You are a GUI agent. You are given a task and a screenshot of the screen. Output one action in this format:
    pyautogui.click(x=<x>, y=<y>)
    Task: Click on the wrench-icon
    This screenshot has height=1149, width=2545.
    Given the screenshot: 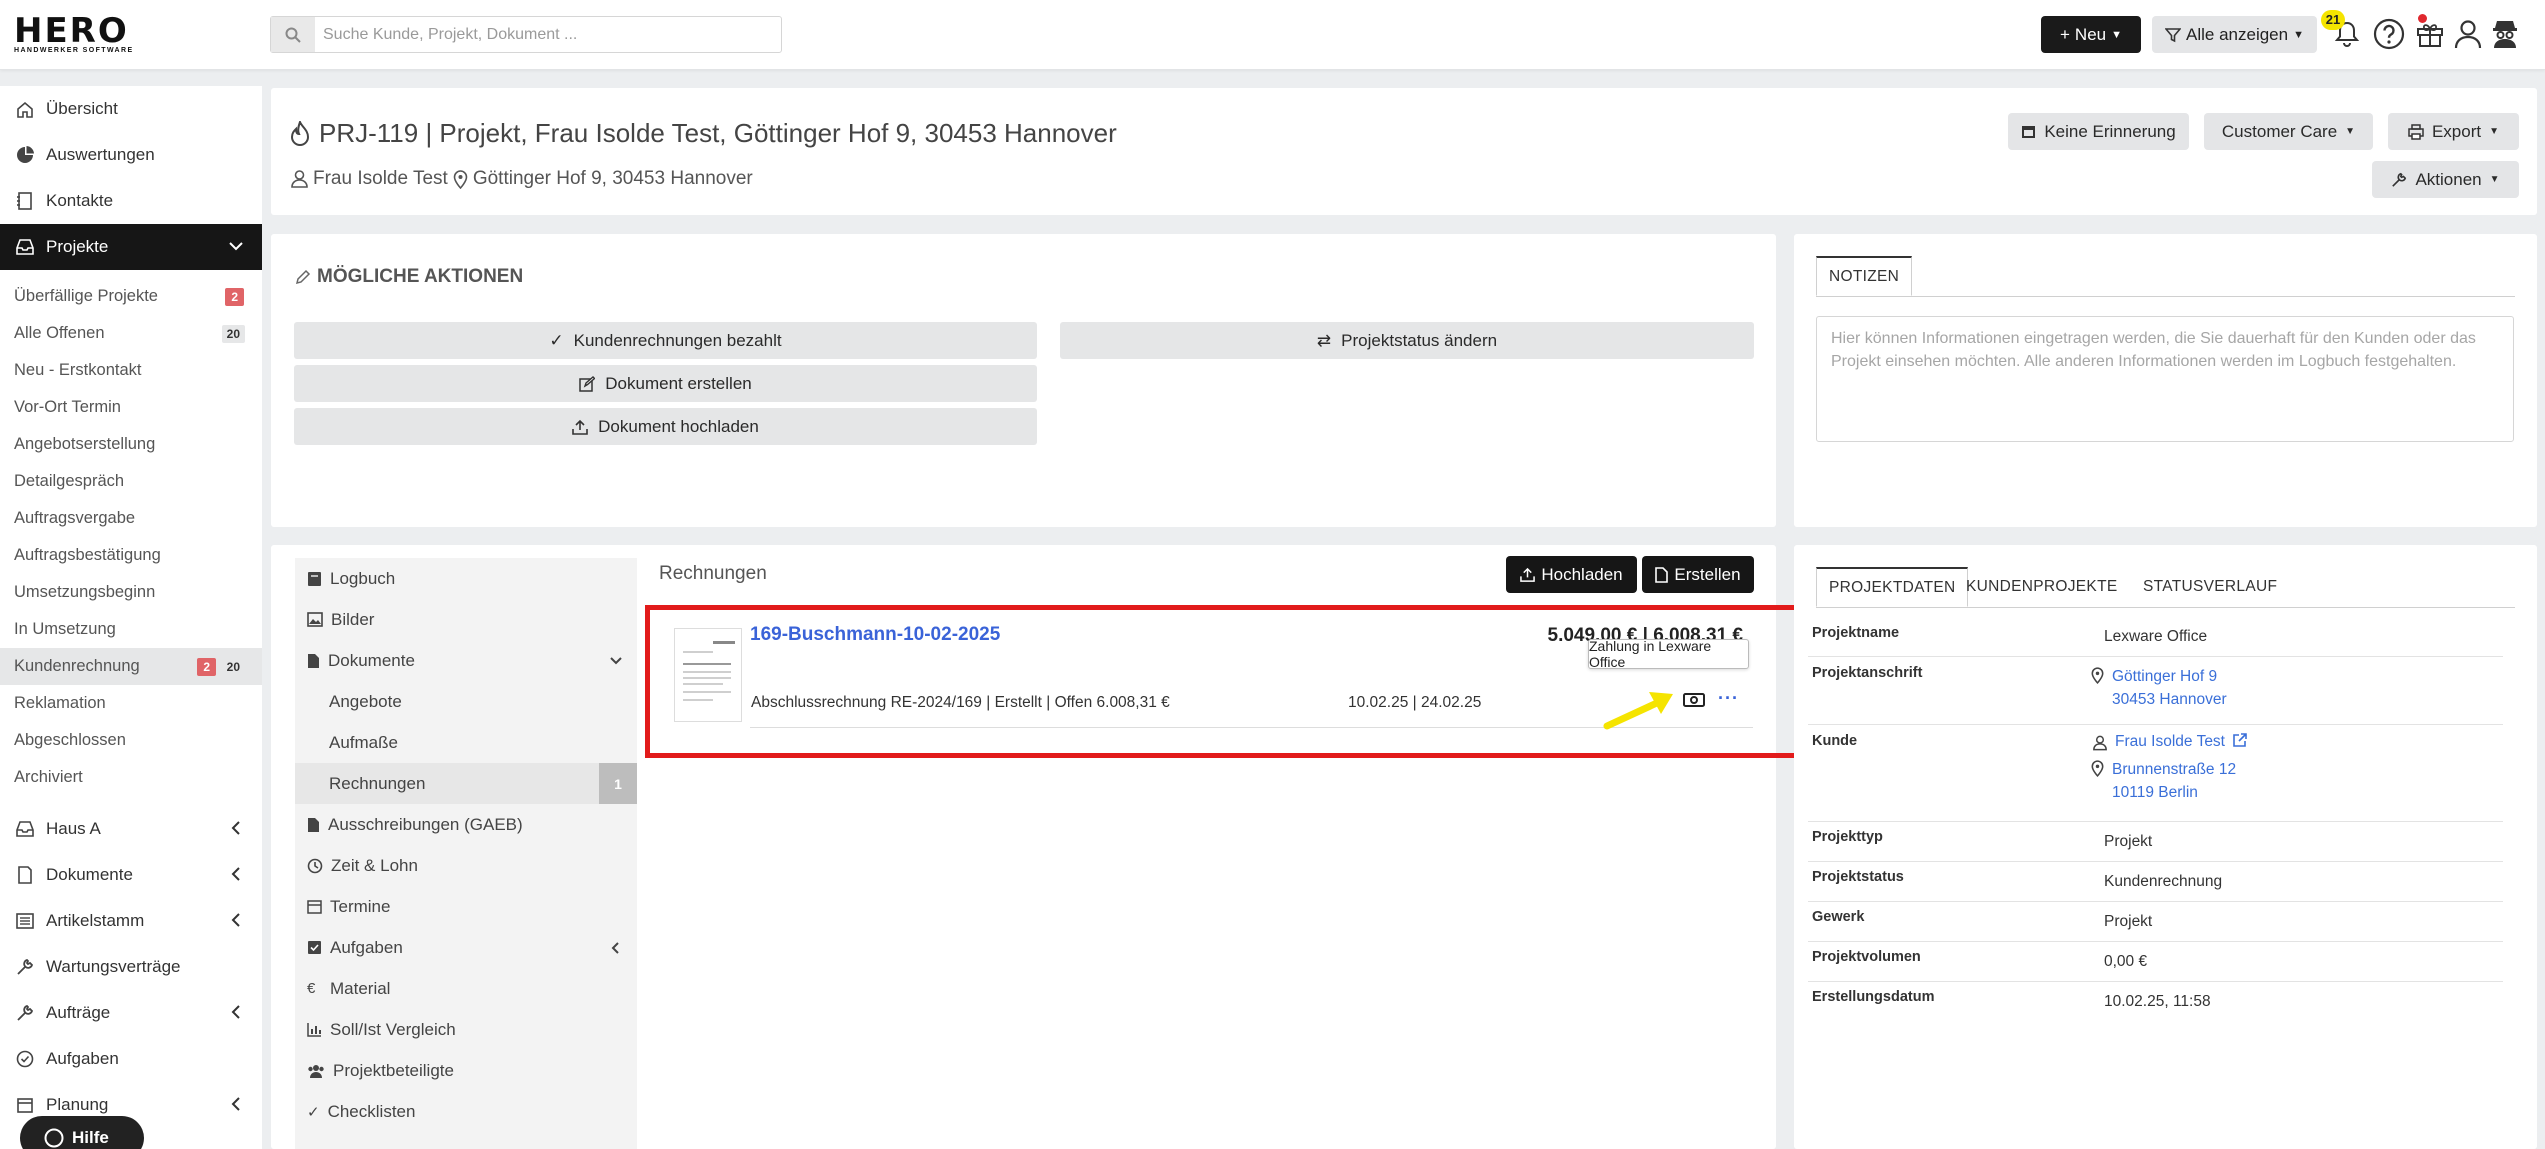 What is the action you would take?
    pyautogui.click(x=25, y=966)
    